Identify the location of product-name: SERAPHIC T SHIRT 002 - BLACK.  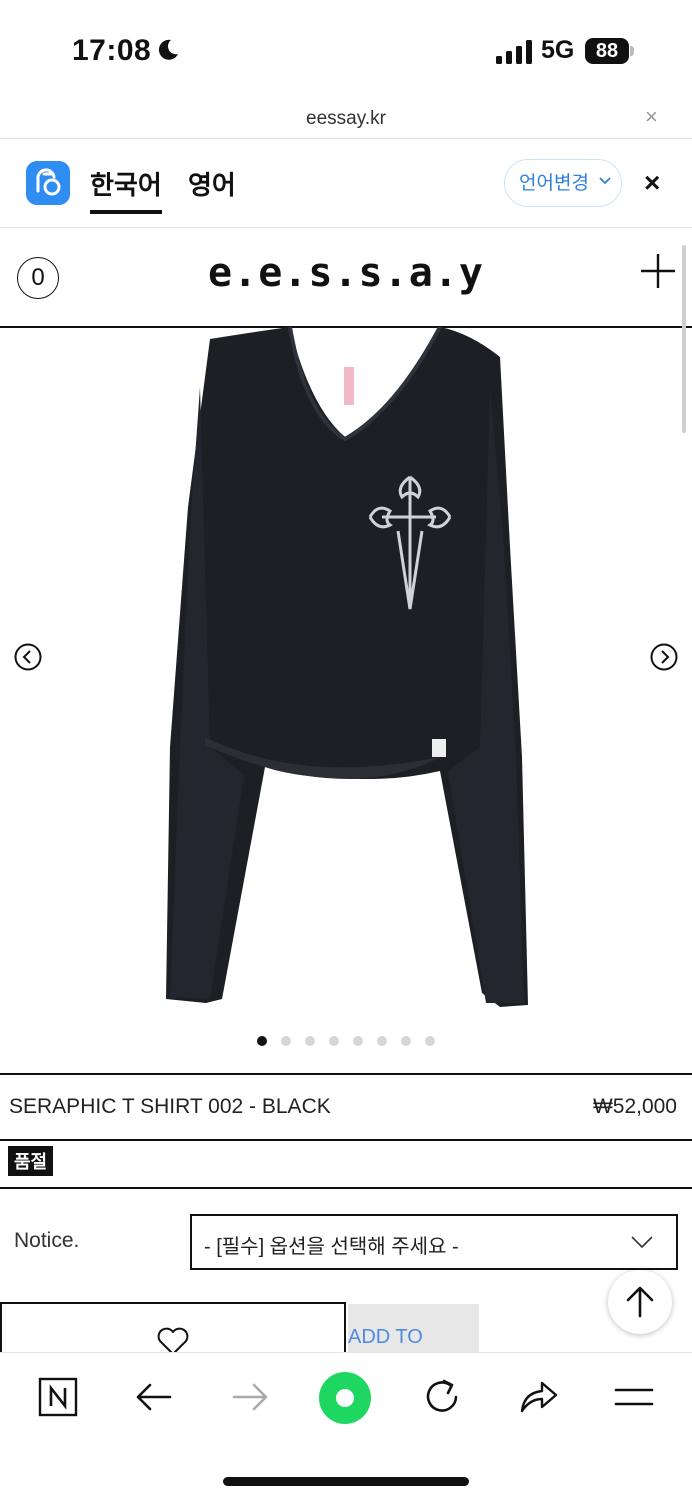
(170, 1106).